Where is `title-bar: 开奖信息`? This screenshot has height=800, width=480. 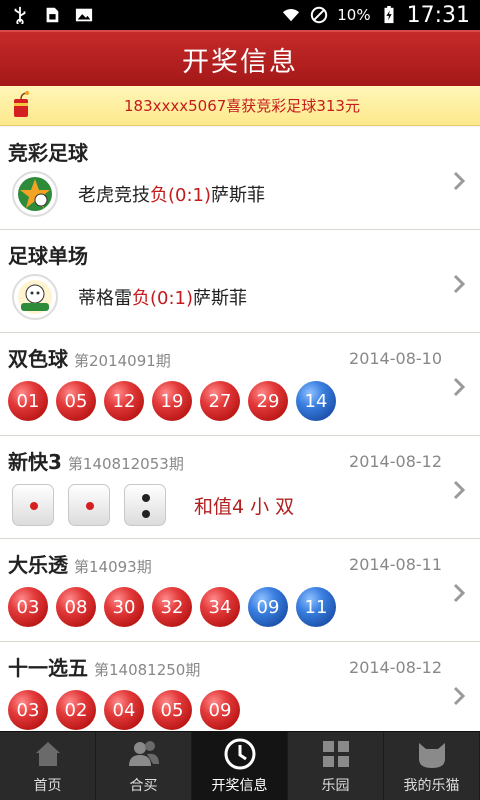 title-bar: 开奖信息 is located at coordinates (240, 58).